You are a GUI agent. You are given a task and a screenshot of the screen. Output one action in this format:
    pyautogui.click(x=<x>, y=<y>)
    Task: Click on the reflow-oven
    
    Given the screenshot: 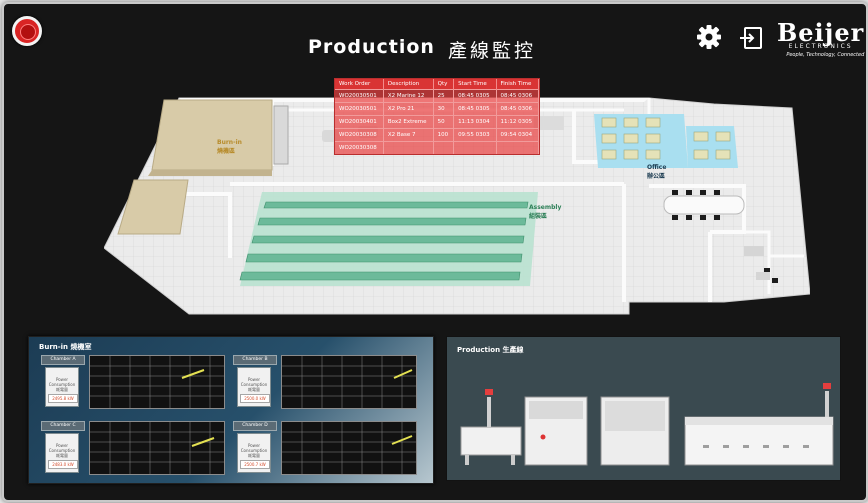 What is the action you would take?
    pyautogui.click(x=759, y=424)
    